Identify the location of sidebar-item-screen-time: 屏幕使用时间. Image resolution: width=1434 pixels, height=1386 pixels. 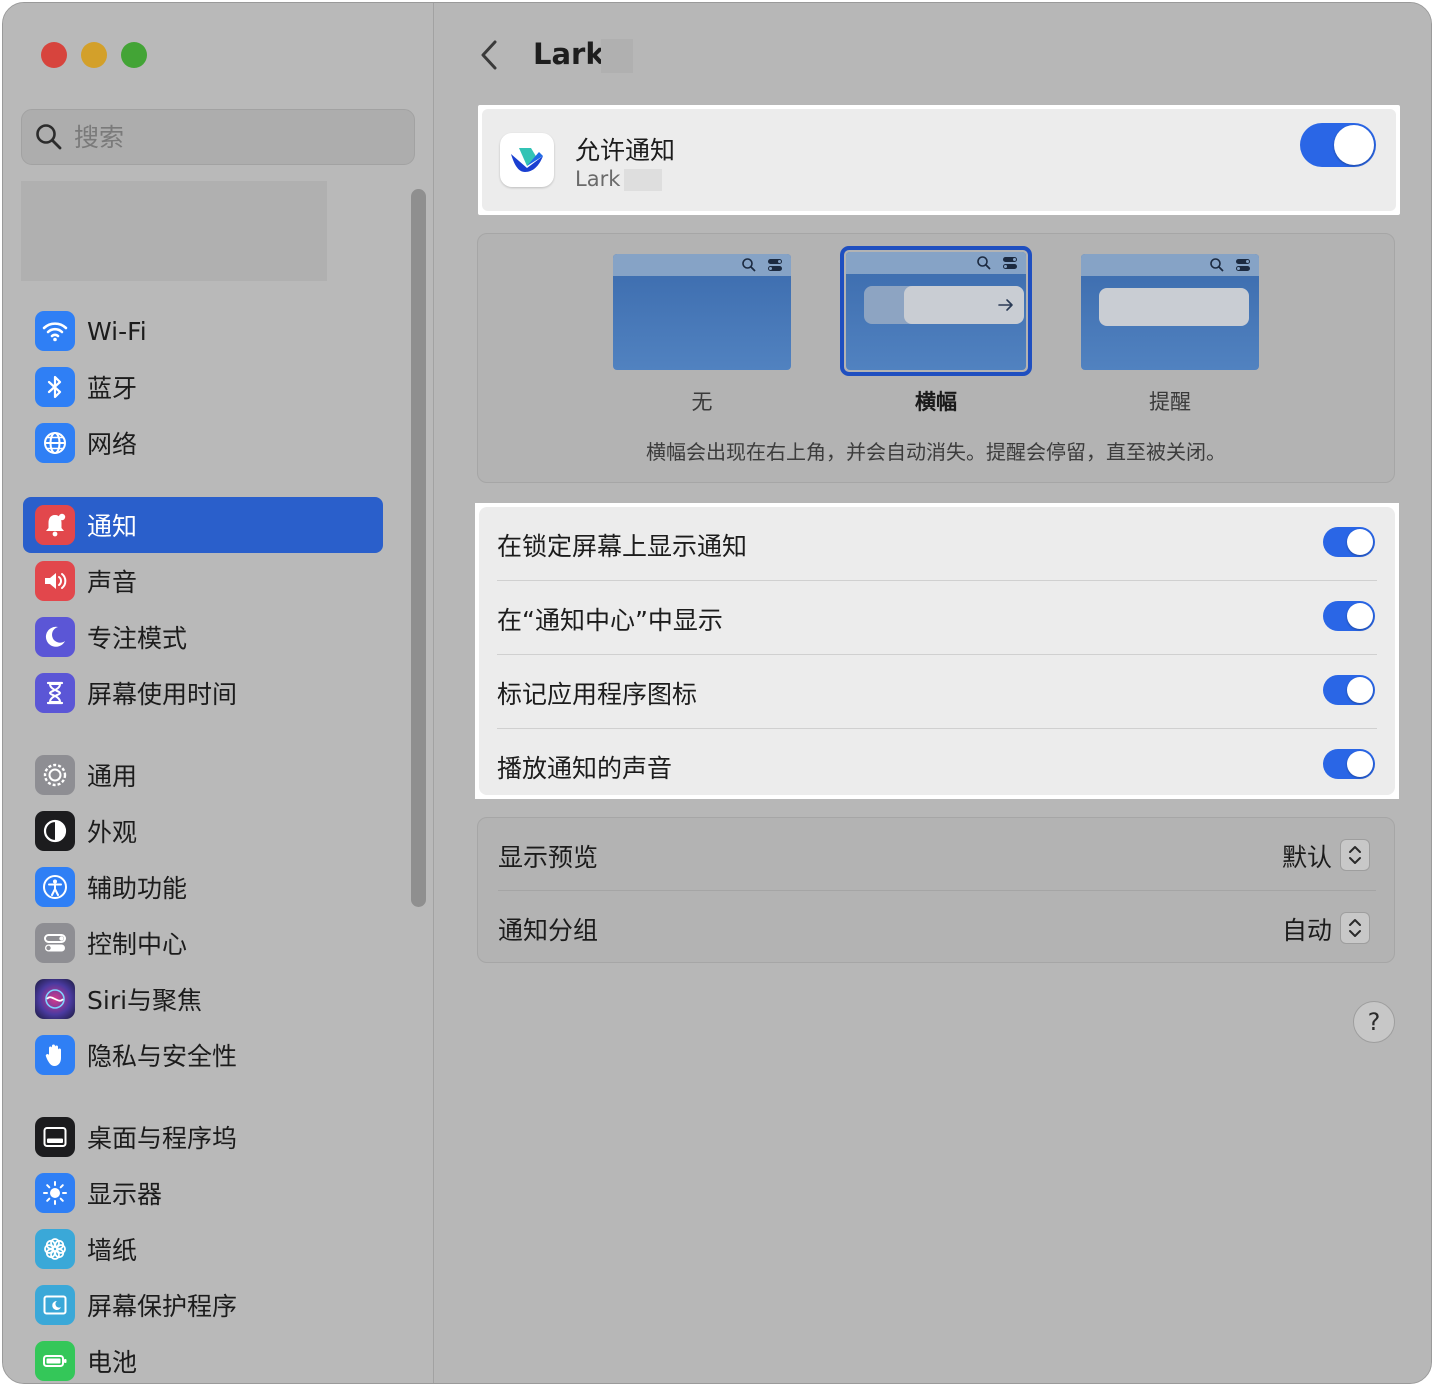
(203, 693).